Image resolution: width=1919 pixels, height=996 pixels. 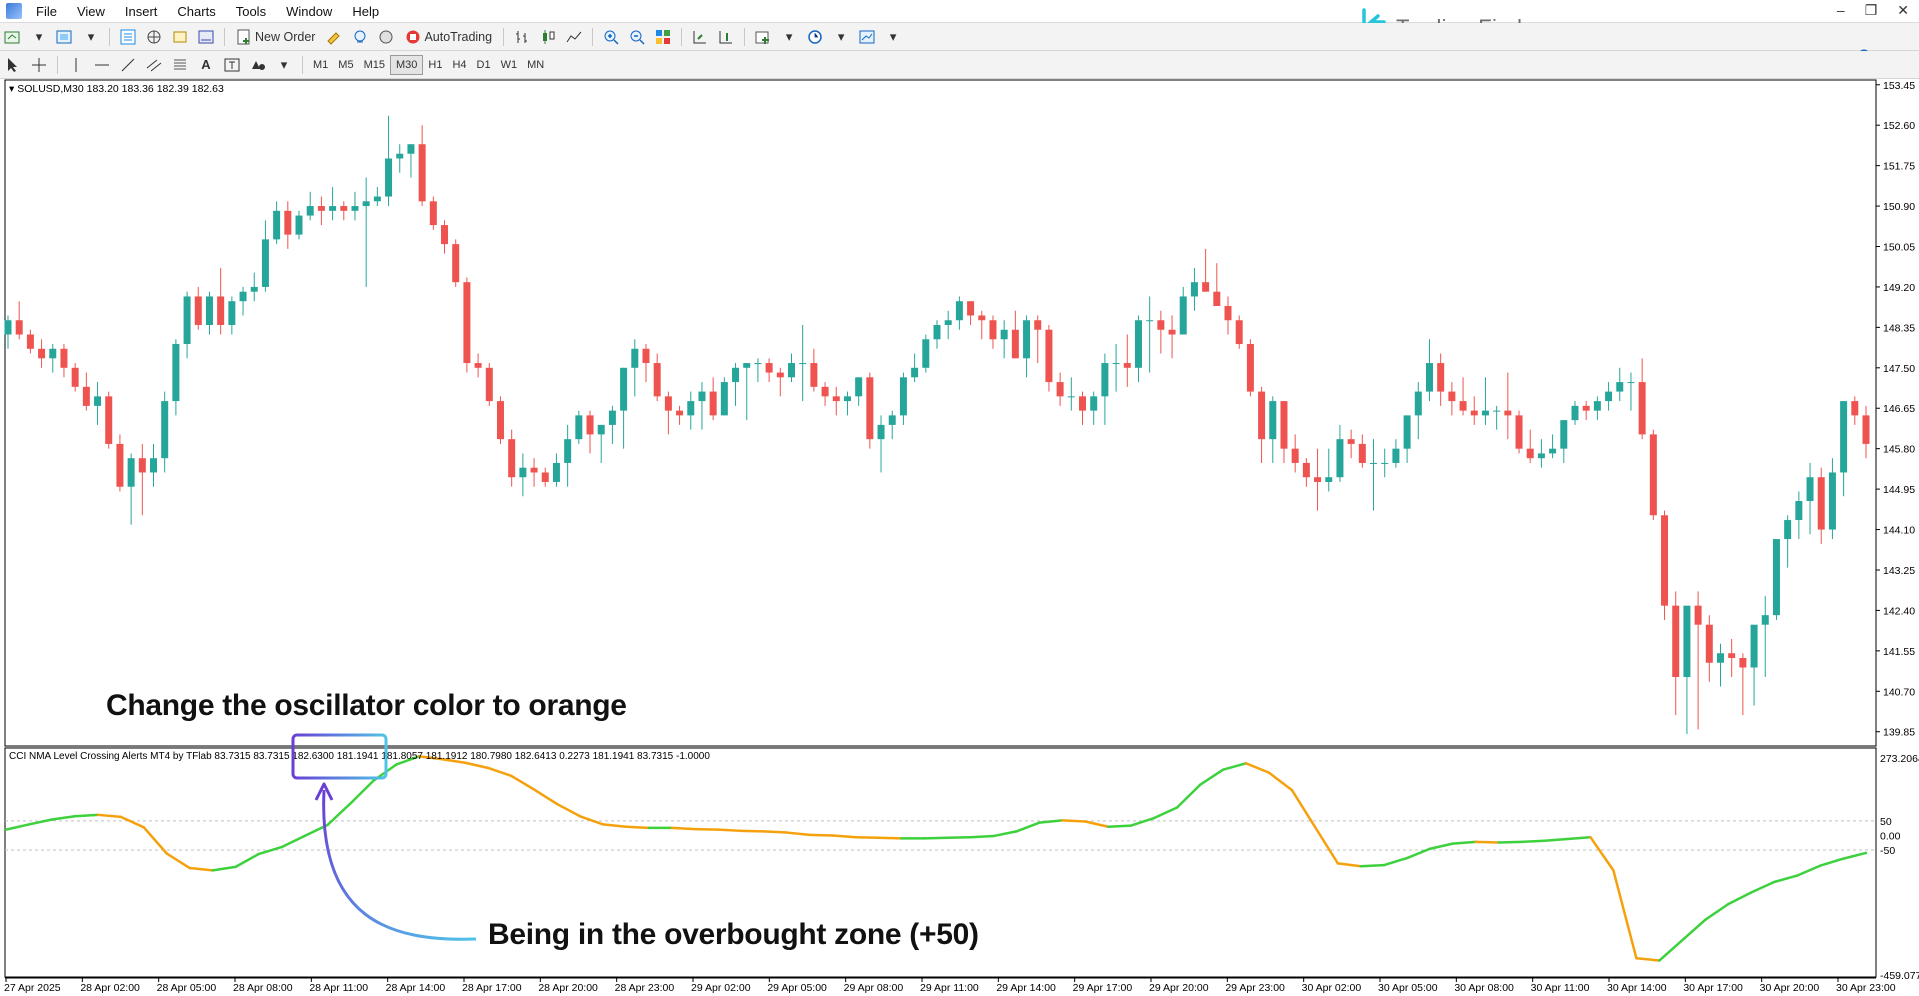 I want to click on fibonacci-icon, so click(x=180, y=65).